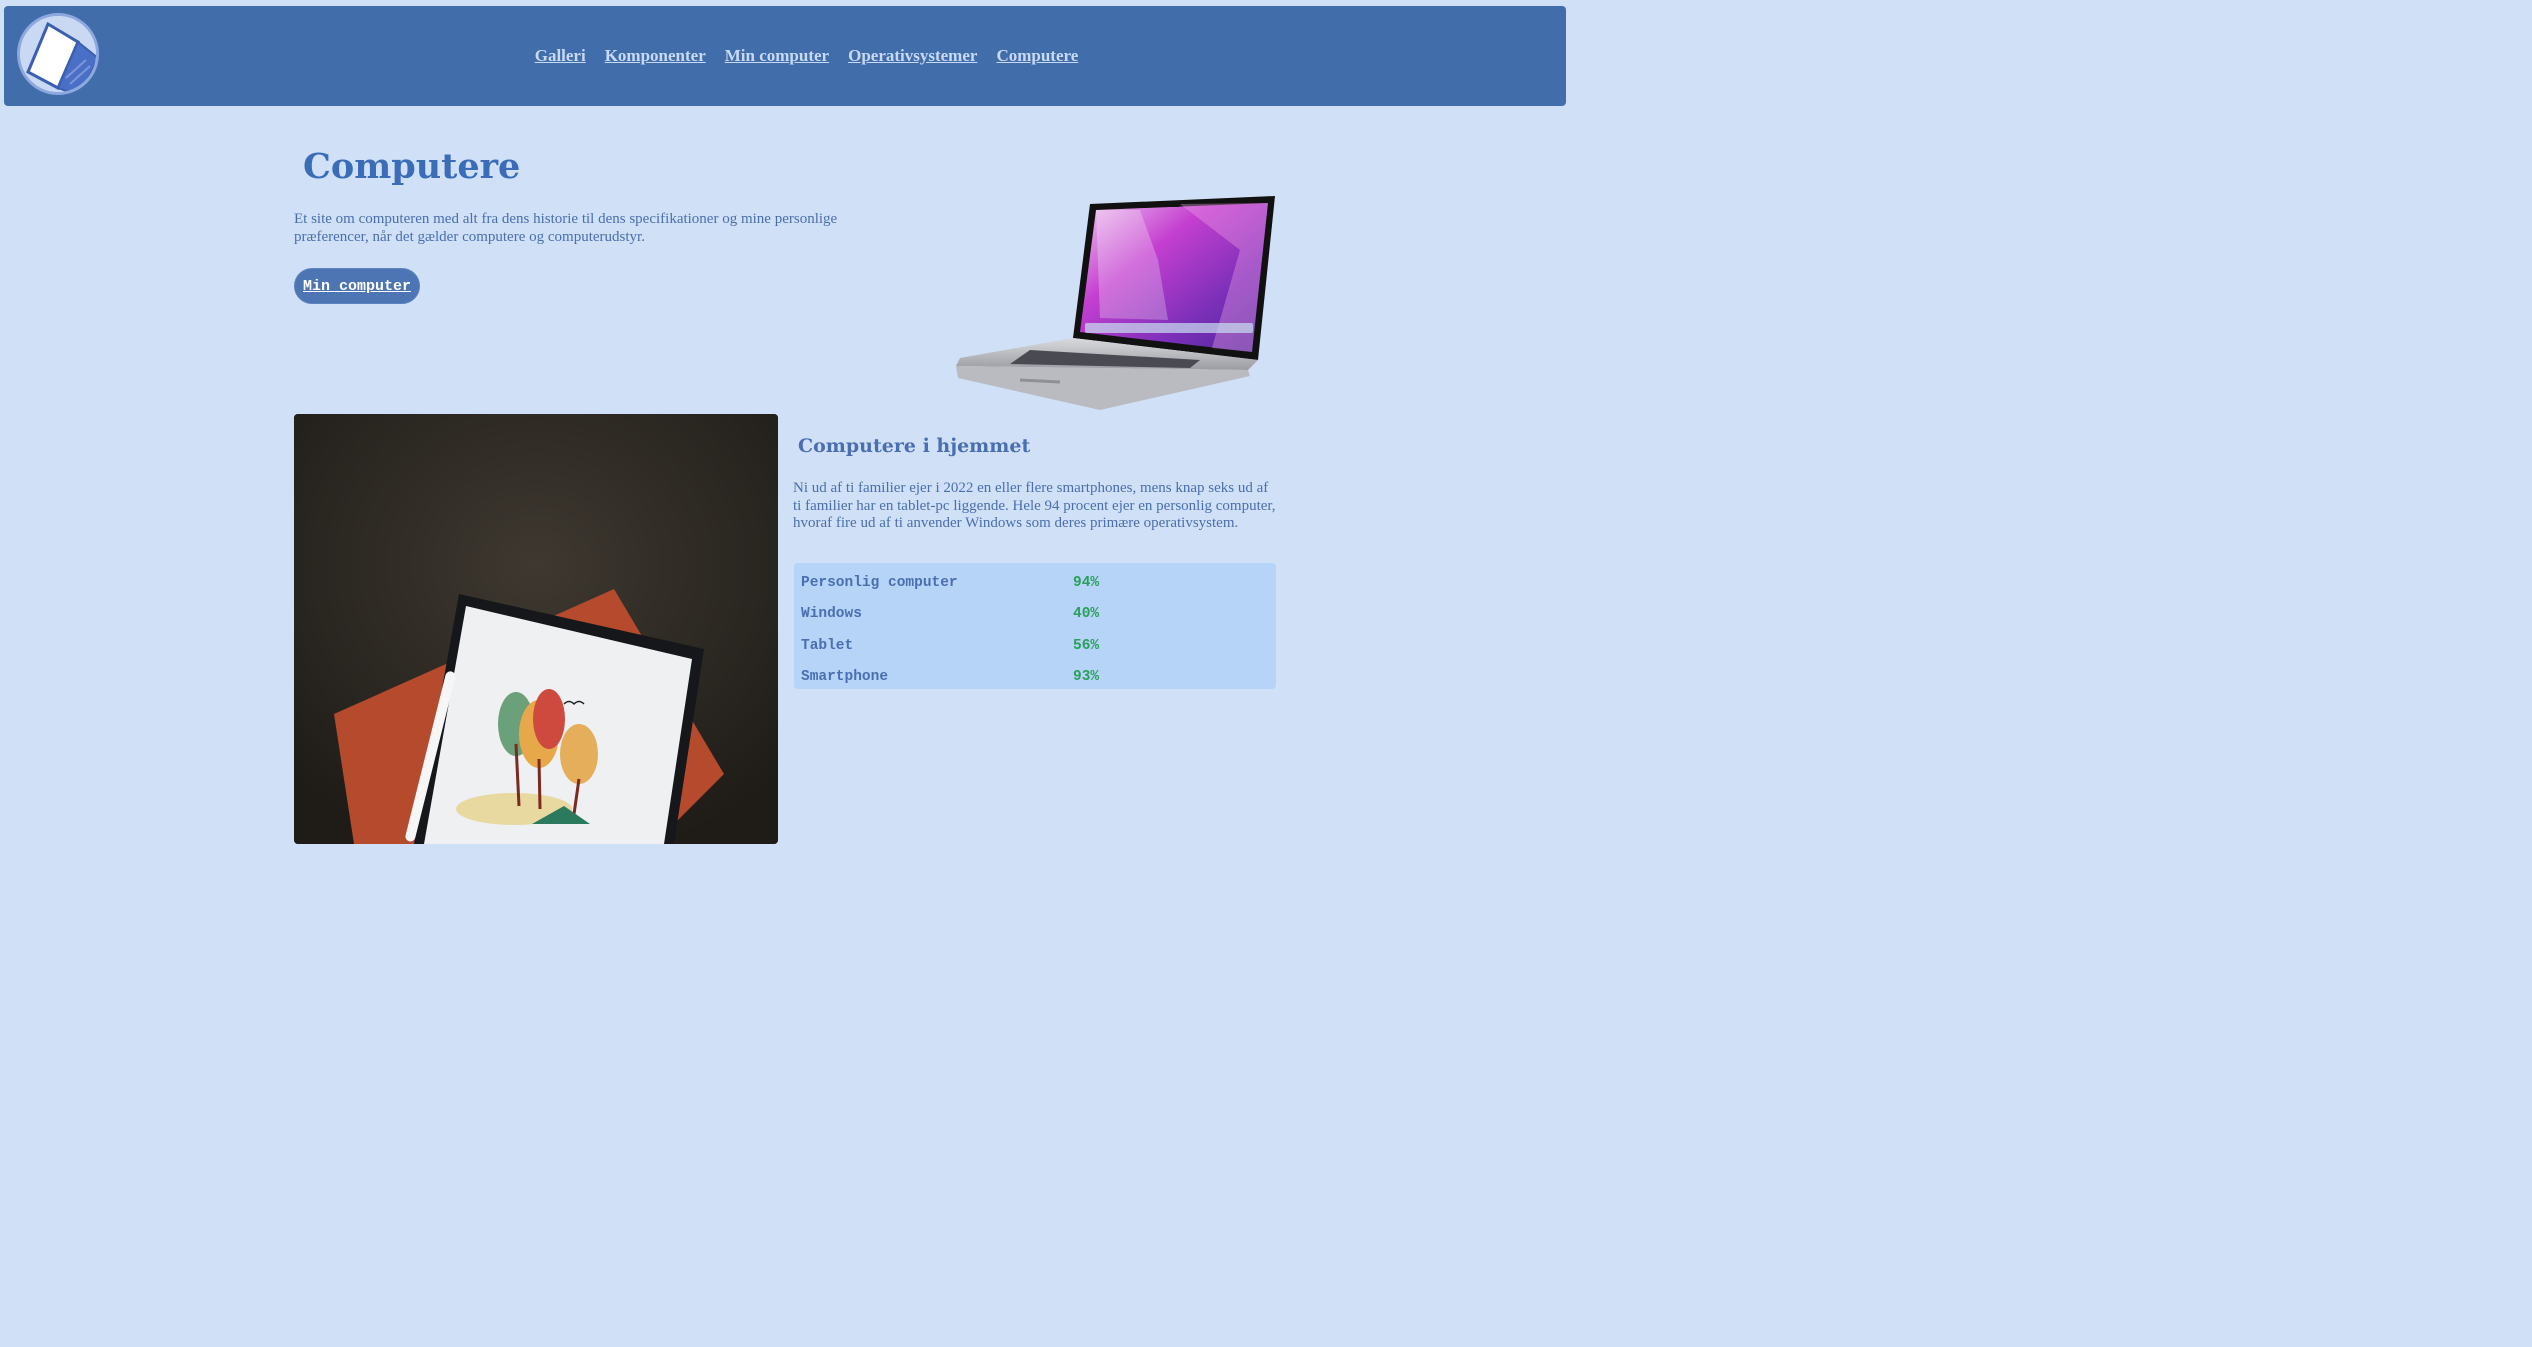 The image size is (2532, 1347). What do you see at coordinates (1035, 583) in the screenshot?
I see `stats-row: Personlig computer 94%` at bounding box center [1035, 583].